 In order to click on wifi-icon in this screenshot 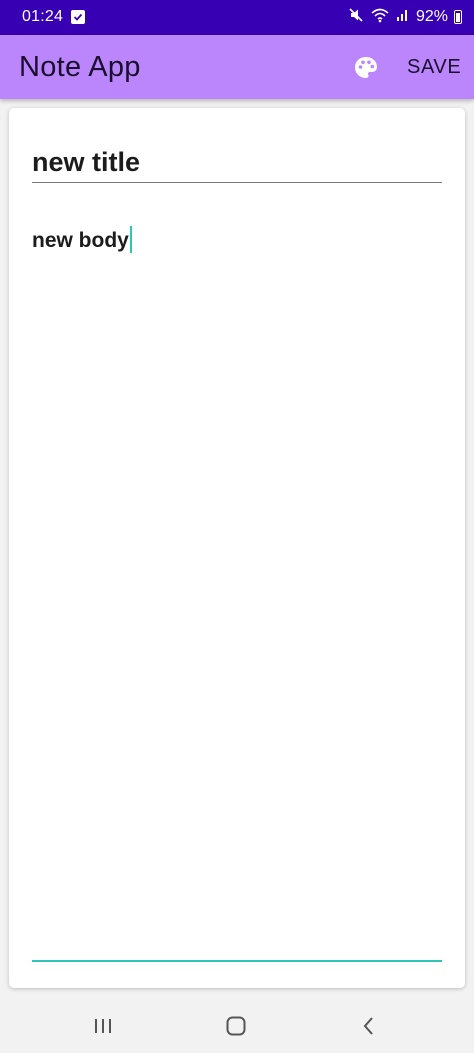, I will do `click(380, 17)`.